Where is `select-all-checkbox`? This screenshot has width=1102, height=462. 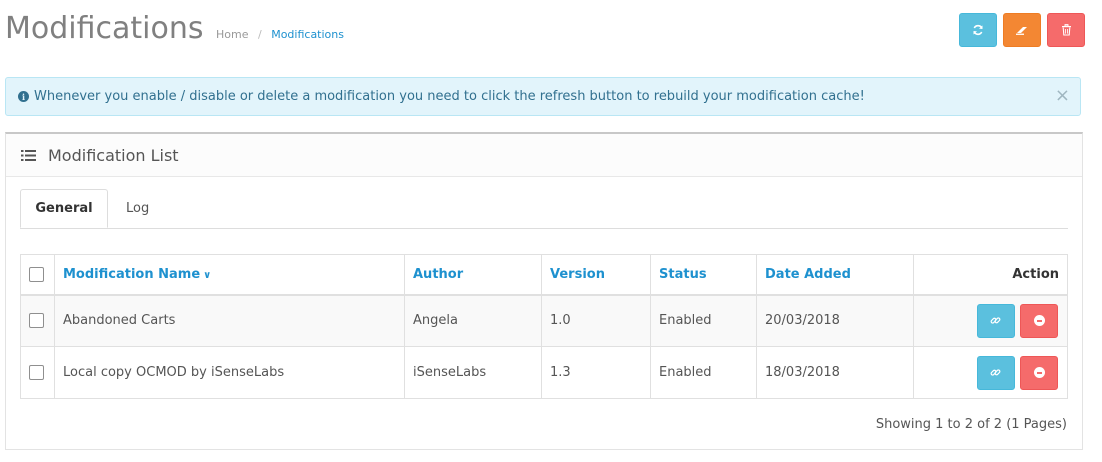 select-all-checkbox is located at coordinates (36, 274).